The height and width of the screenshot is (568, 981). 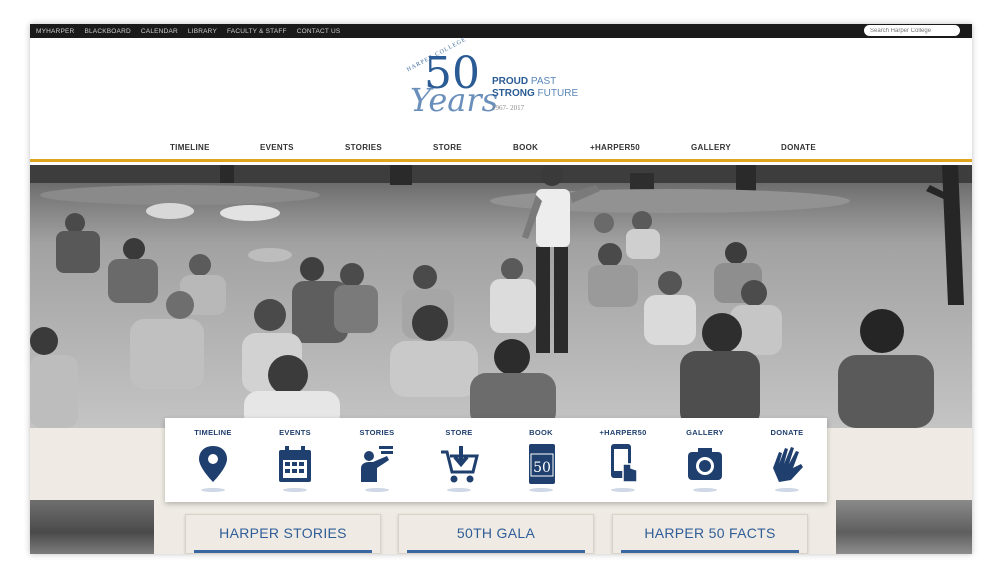 I want to click on hand-icon, so click(x=788, y=464).